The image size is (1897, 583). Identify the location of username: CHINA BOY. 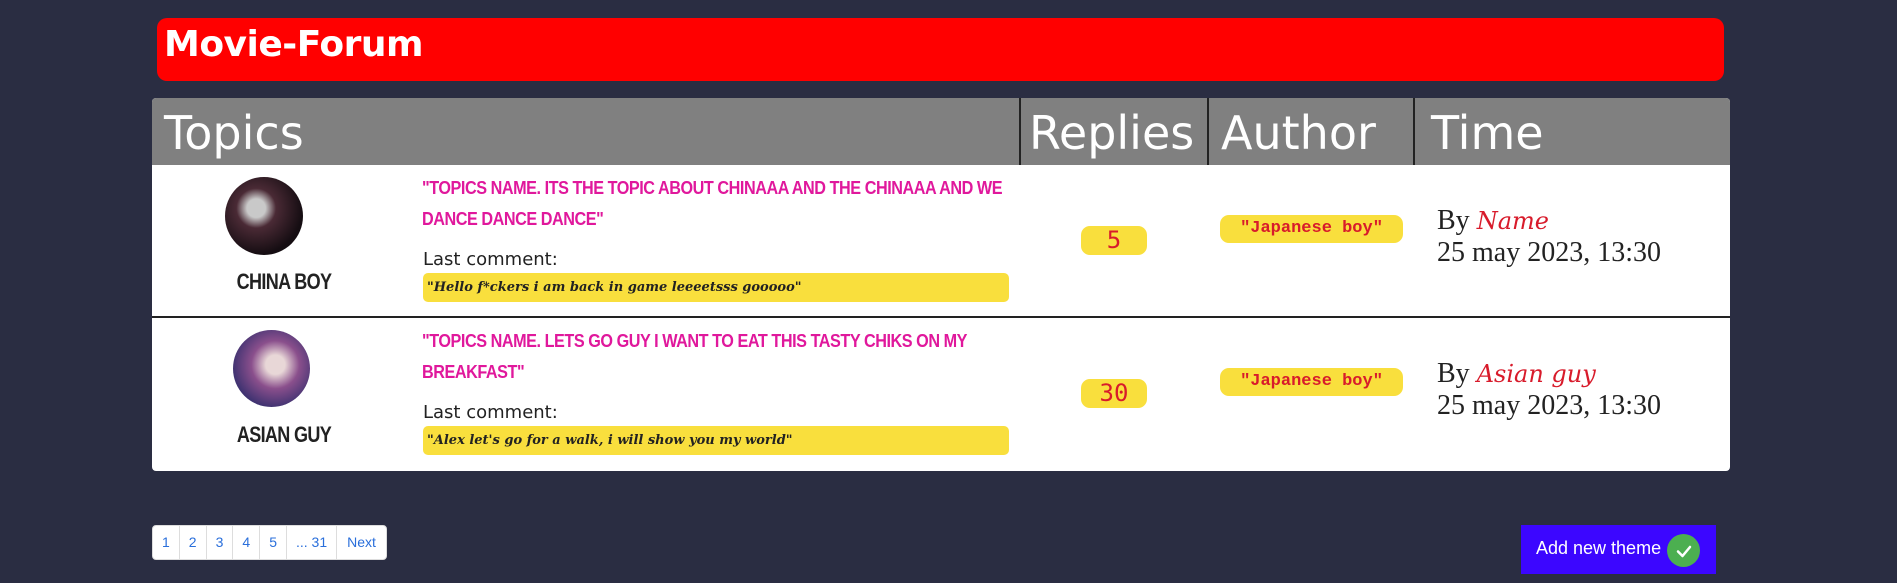
(284, 282).